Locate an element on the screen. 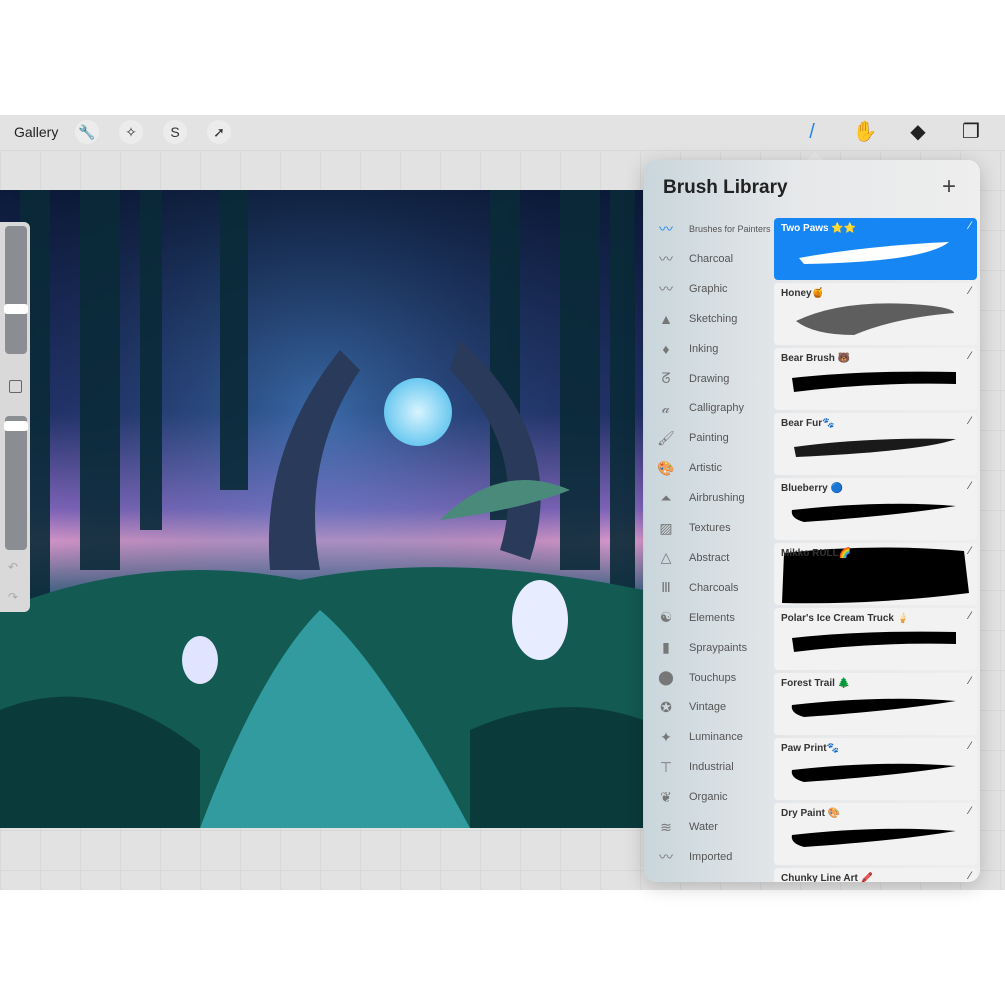 The height and width of the screenshot is (1005, 1005). brush-icon: / is located at coordinates (812, 132).